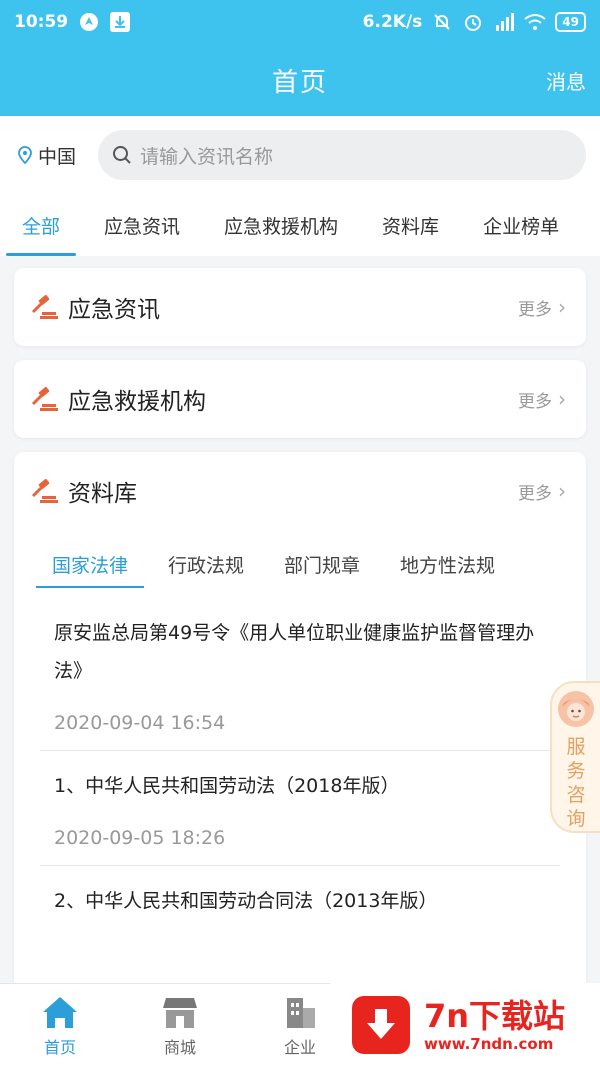  What do you see at coordinates (140, 838) in the screenshot?
I see `document-time: 2020-09-05 18:26` at bounding box center [140, 838].